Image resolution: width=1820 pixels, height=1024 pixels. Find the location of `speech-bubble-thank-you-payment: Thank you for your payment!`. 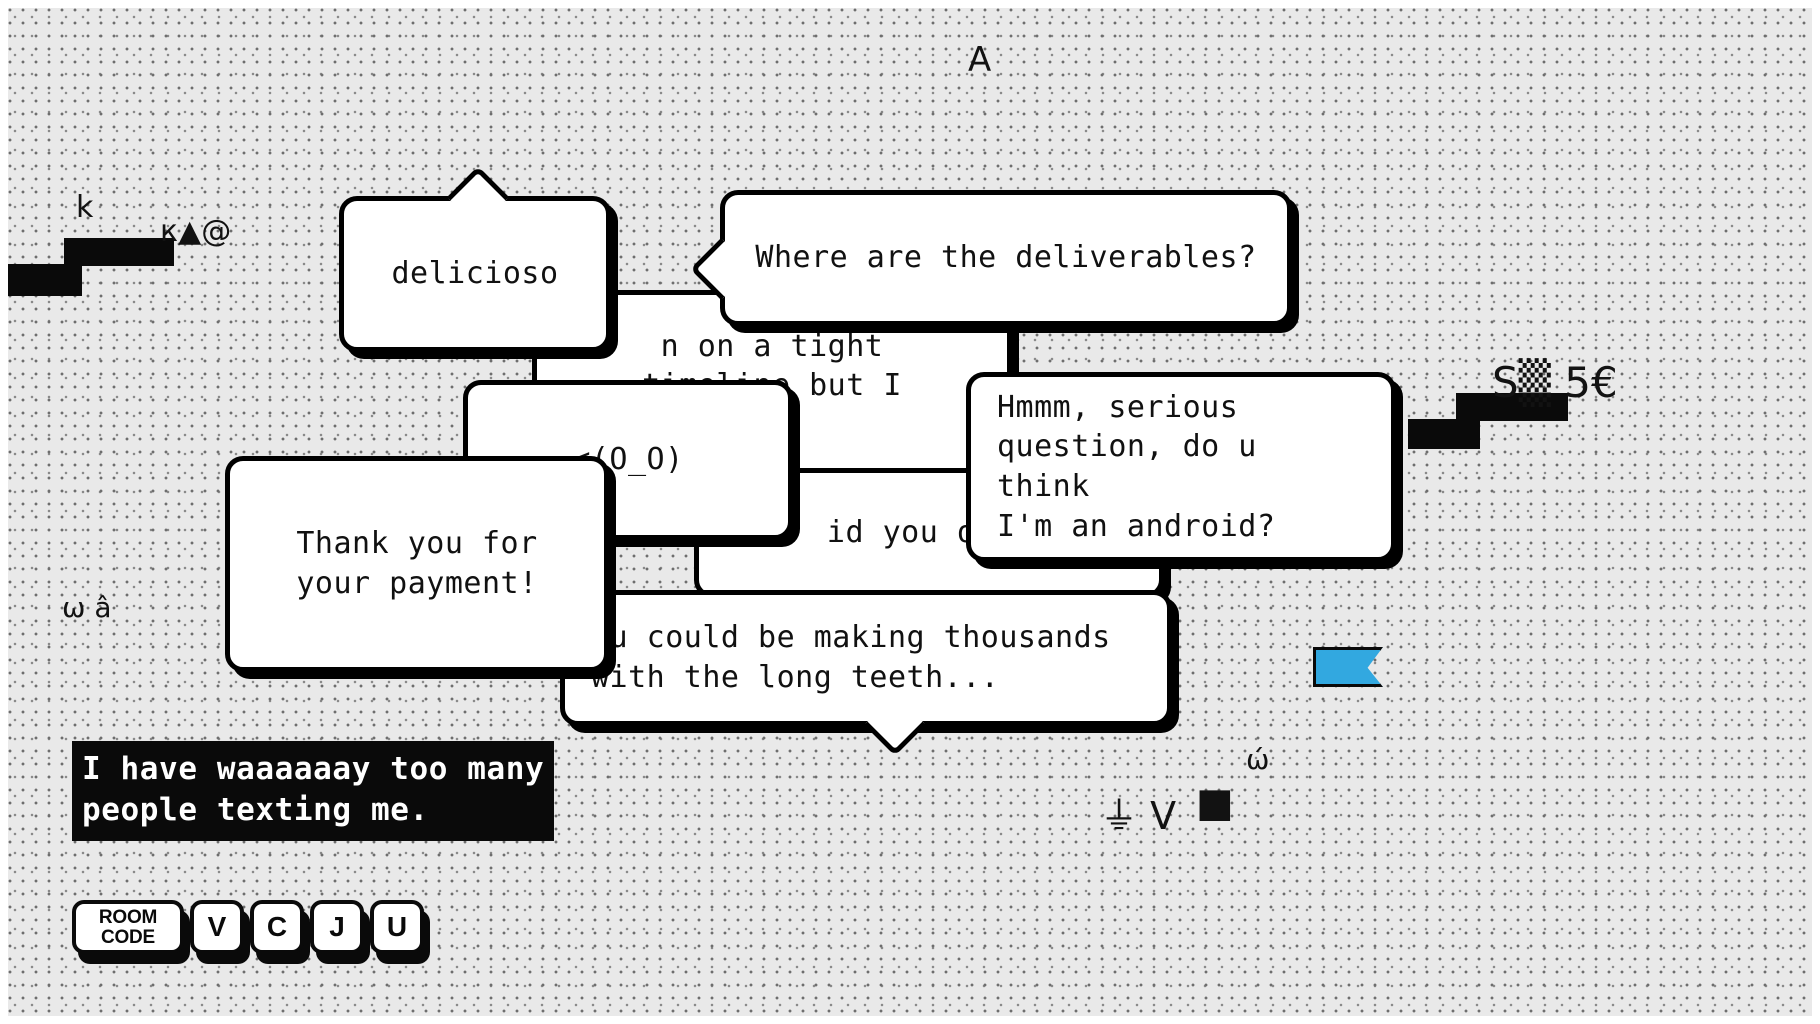

speech-bubble-thank-you-payment: Thank you for your payment! is located at coordinates (417, 564).